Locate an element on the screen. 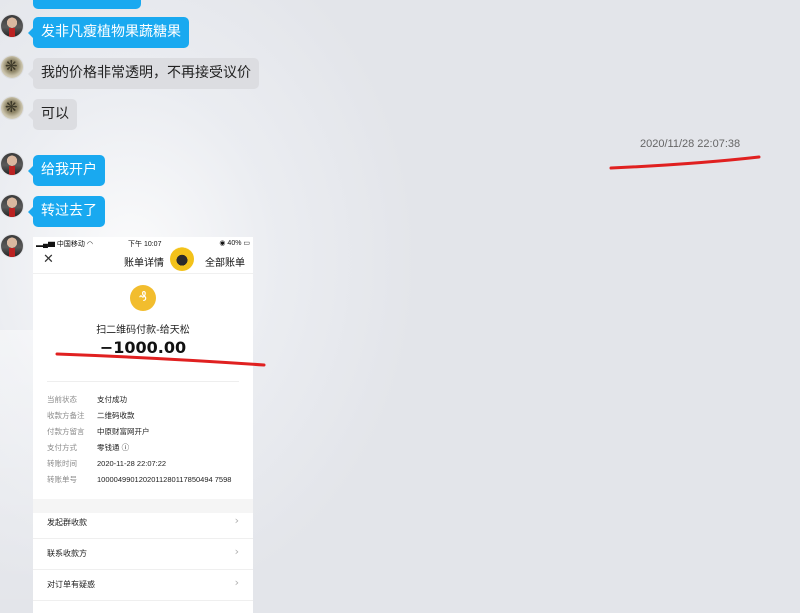 This screenshot has width=800, height=613. chat-bubble-partial is located at coordinates (87, 4).